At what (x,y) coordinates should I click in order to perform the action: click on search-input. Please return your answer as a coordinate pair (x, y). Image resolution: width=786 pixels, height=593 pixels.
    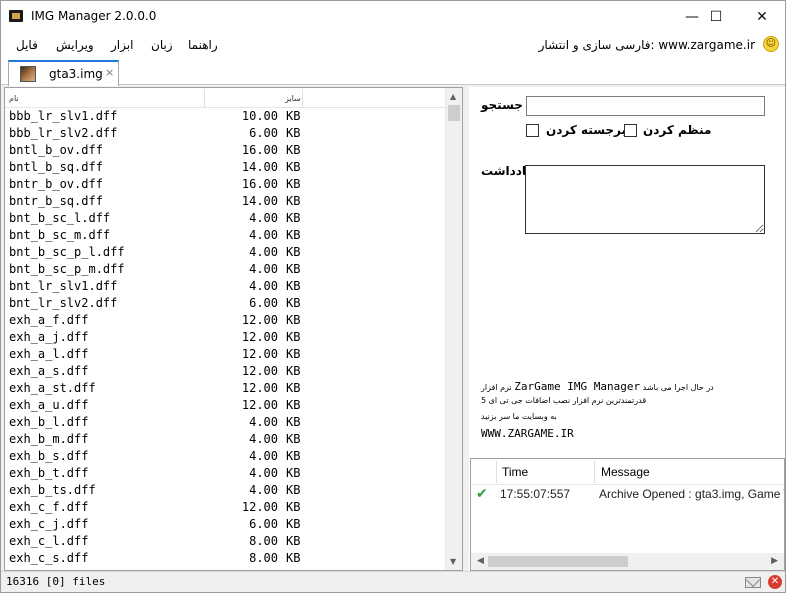
    Looking at the image, I should click on (645, 106).